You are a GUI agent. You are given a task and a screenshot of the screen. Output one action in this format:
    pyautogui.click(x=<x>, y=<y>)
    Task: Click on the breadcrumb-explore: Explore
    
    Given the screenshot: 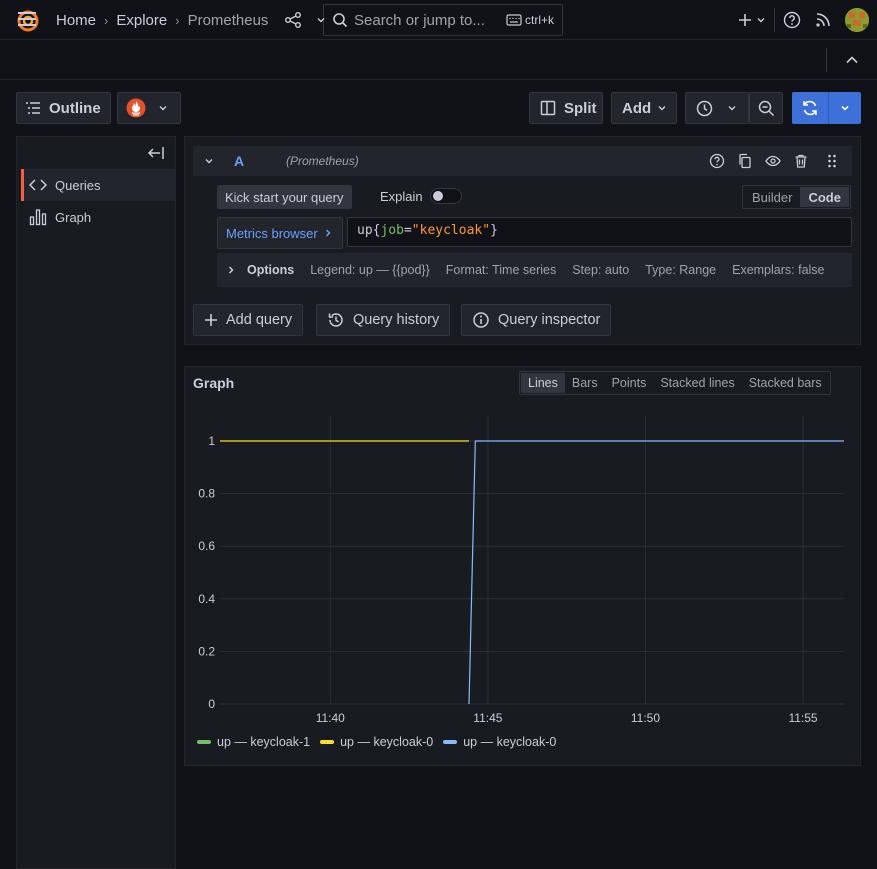 What is the action you would take?
    pyautogui.click(x=141, y=20)
    